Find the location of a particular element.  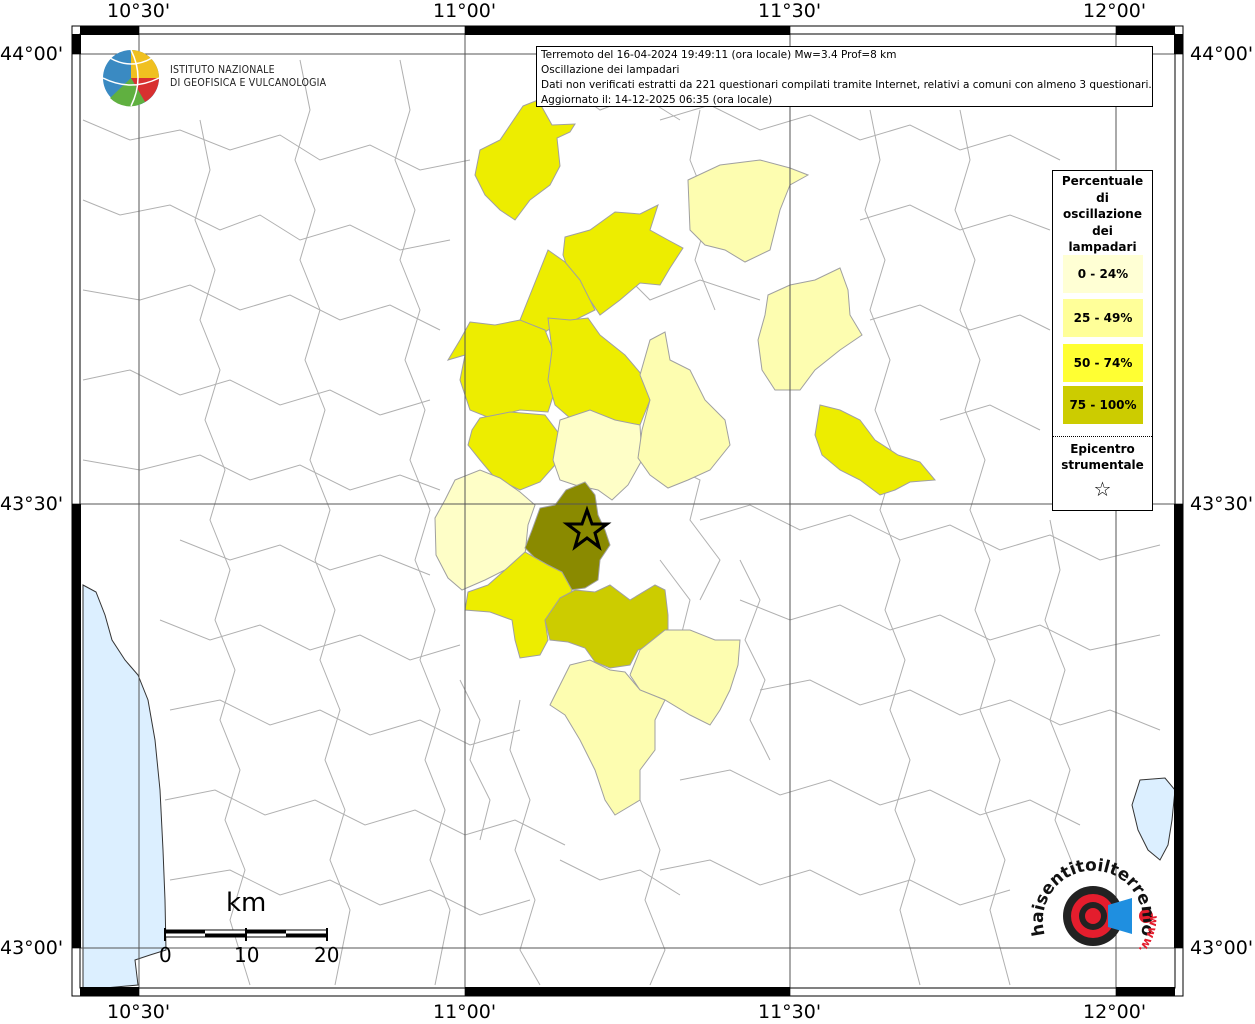

lat-tick-right: 44°00' is located at coordinates (1222, 54).